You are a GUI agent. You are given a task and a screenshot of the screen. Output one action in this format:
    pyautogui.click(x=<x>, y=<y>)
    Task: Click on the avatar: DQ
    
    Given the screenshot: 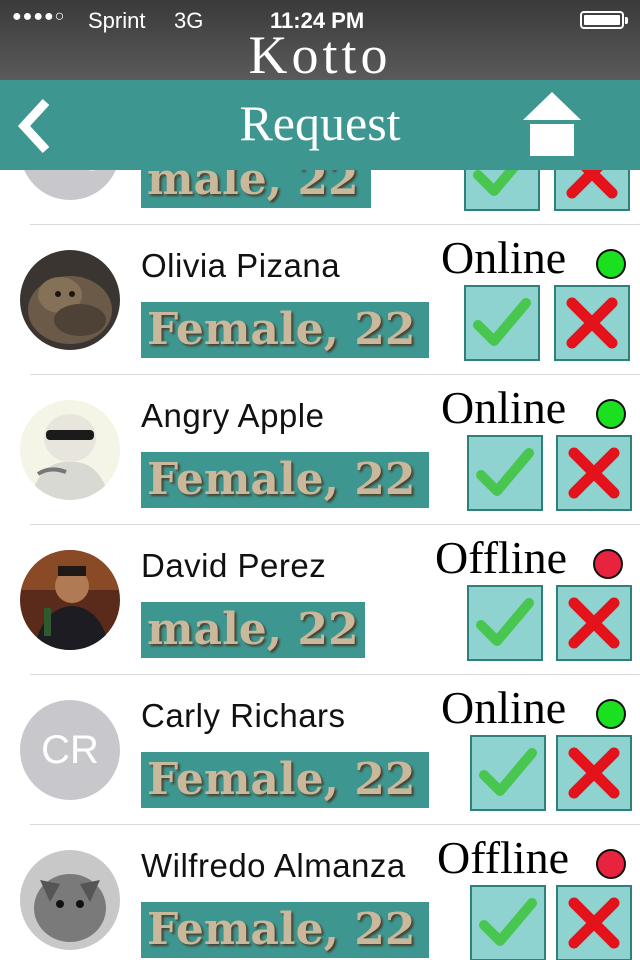 What is the action you would take?
    pyautogui.click(x=70, y=185)
    